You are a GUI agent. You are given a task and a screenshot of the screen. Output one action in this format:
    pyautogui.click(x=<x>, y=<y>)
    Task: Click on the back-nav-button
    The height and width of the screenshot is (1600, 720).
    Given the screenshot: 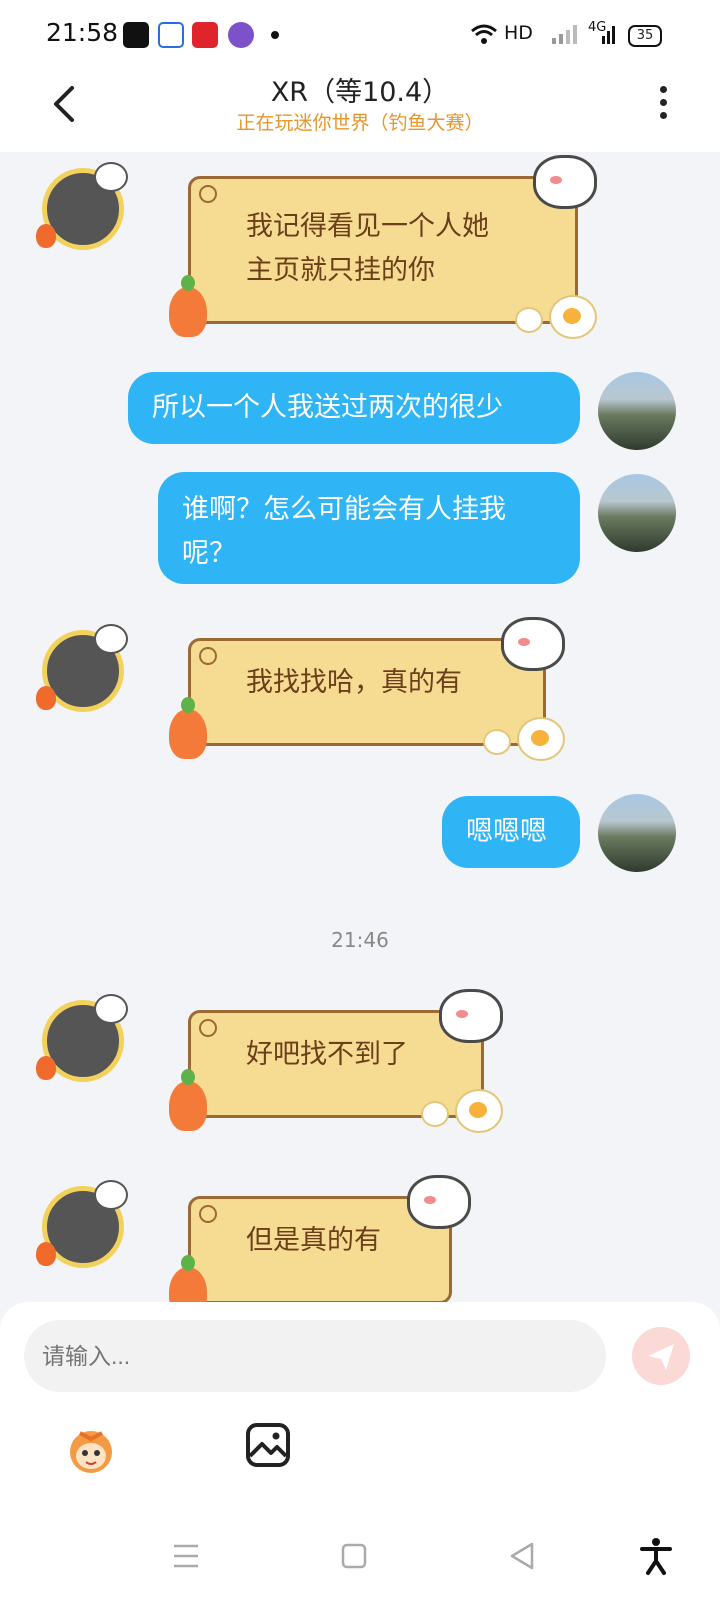 What is the action you would take?
    pyautogui.click(x=522, y=1556)
    